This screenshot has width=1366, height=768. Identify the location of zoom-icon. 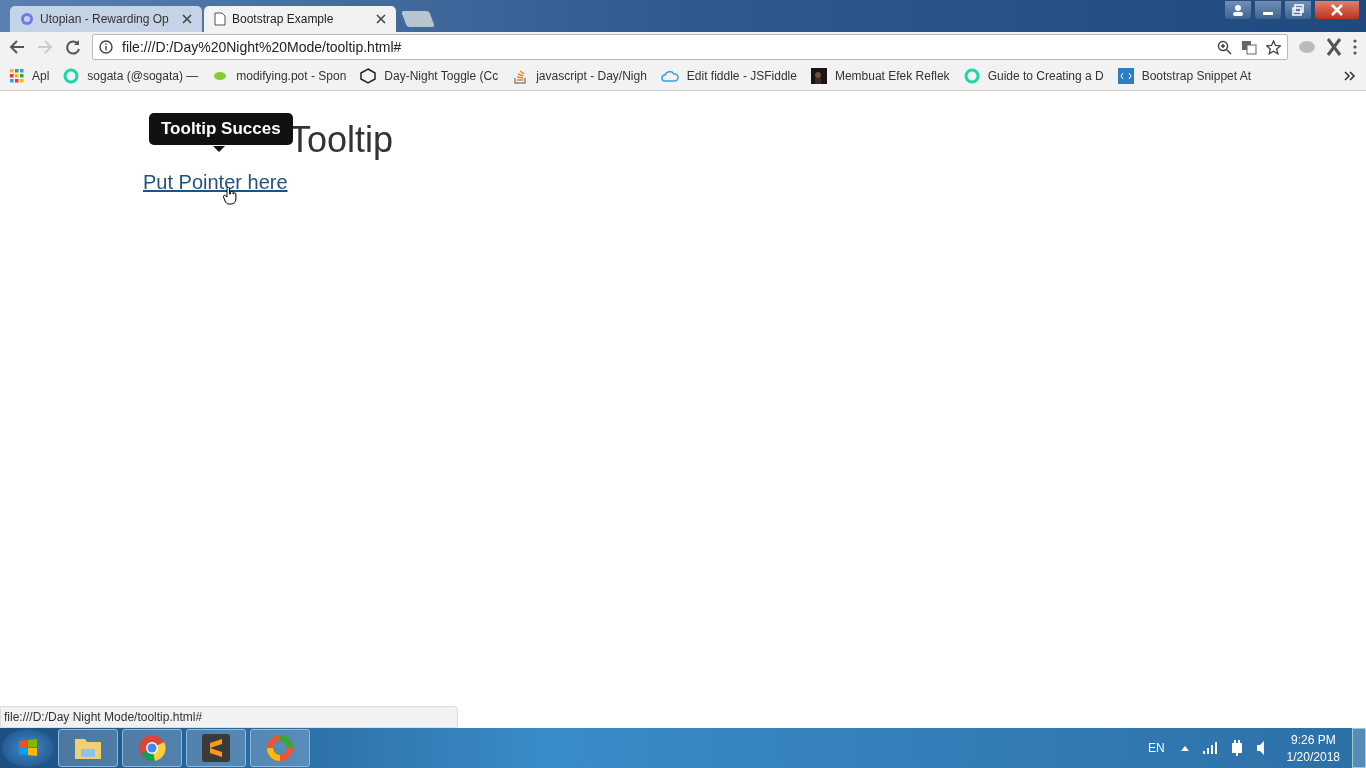
(1224, 47).